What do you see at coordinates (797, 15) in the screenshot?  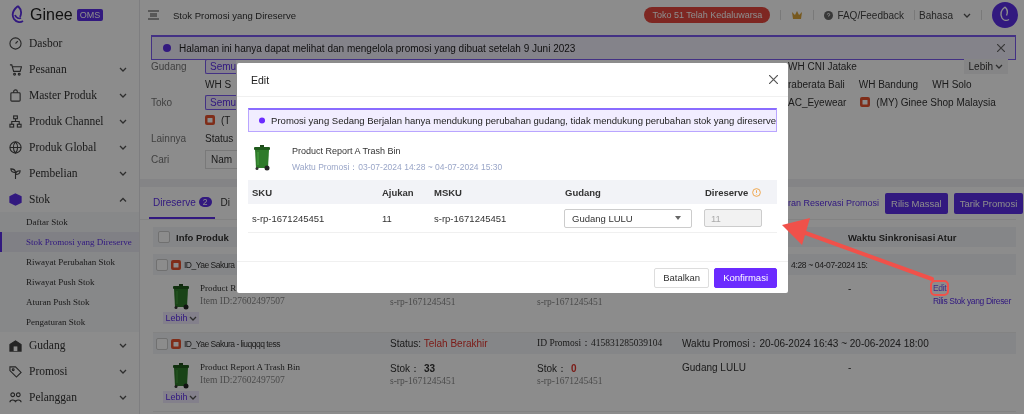 I see `crown-icon` at bounding box center [797, 15].